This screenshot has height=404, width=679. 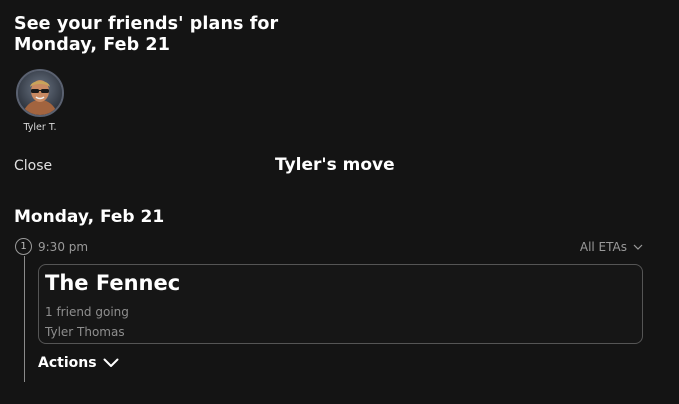 I want to click on actions-toggle: Actions, so click(x=78, y=363).